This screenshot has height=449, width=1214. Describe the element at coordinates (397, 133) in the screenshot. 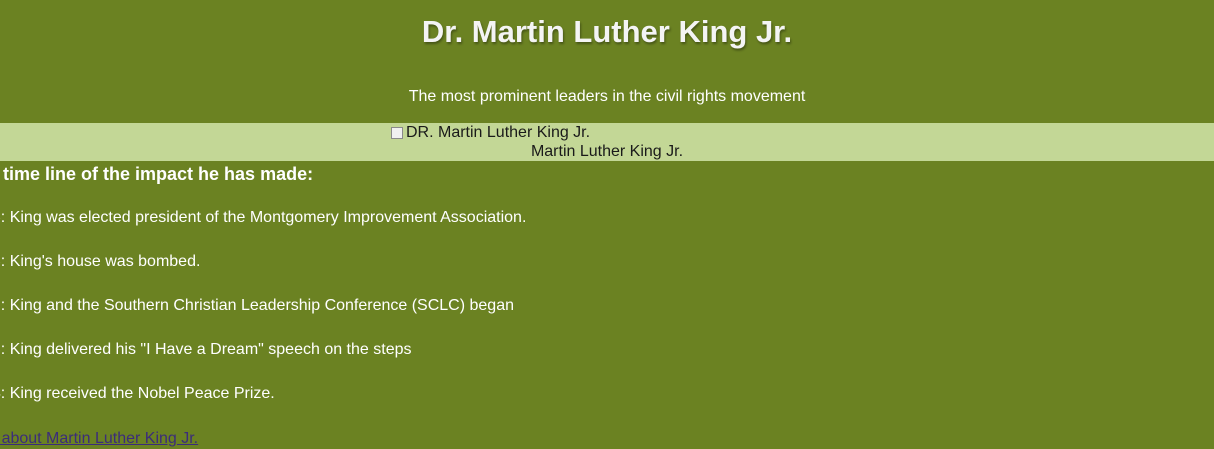

I see `broken-image-icon` at that location.